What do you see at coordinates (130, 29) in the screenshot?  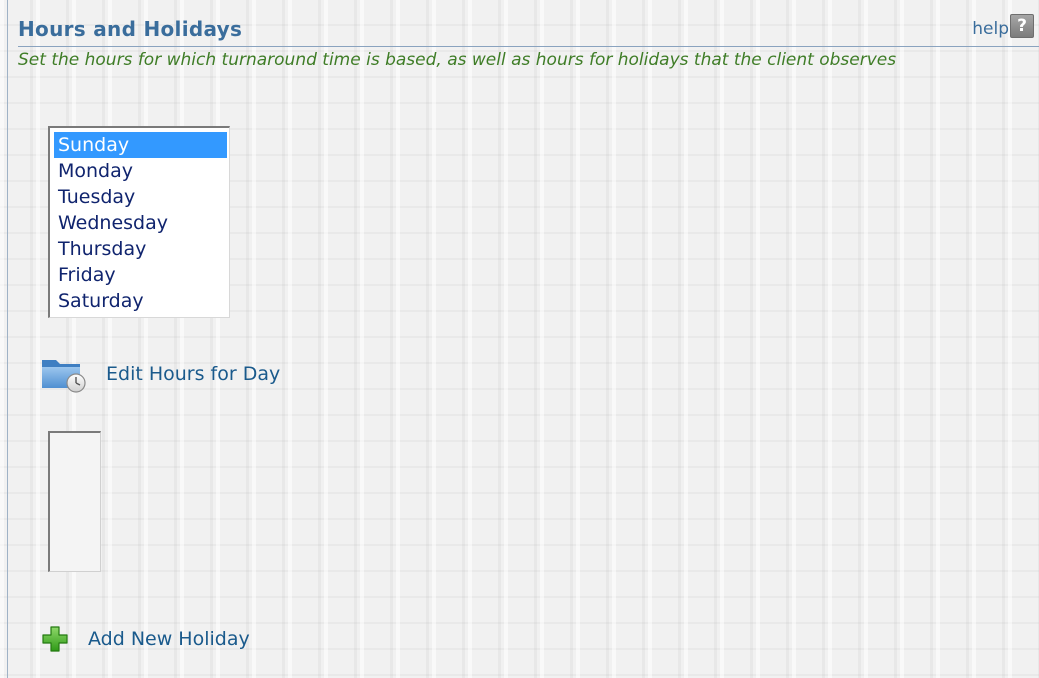 I see `page-title: Hours and Holidays` at bounding box center [130, 29].